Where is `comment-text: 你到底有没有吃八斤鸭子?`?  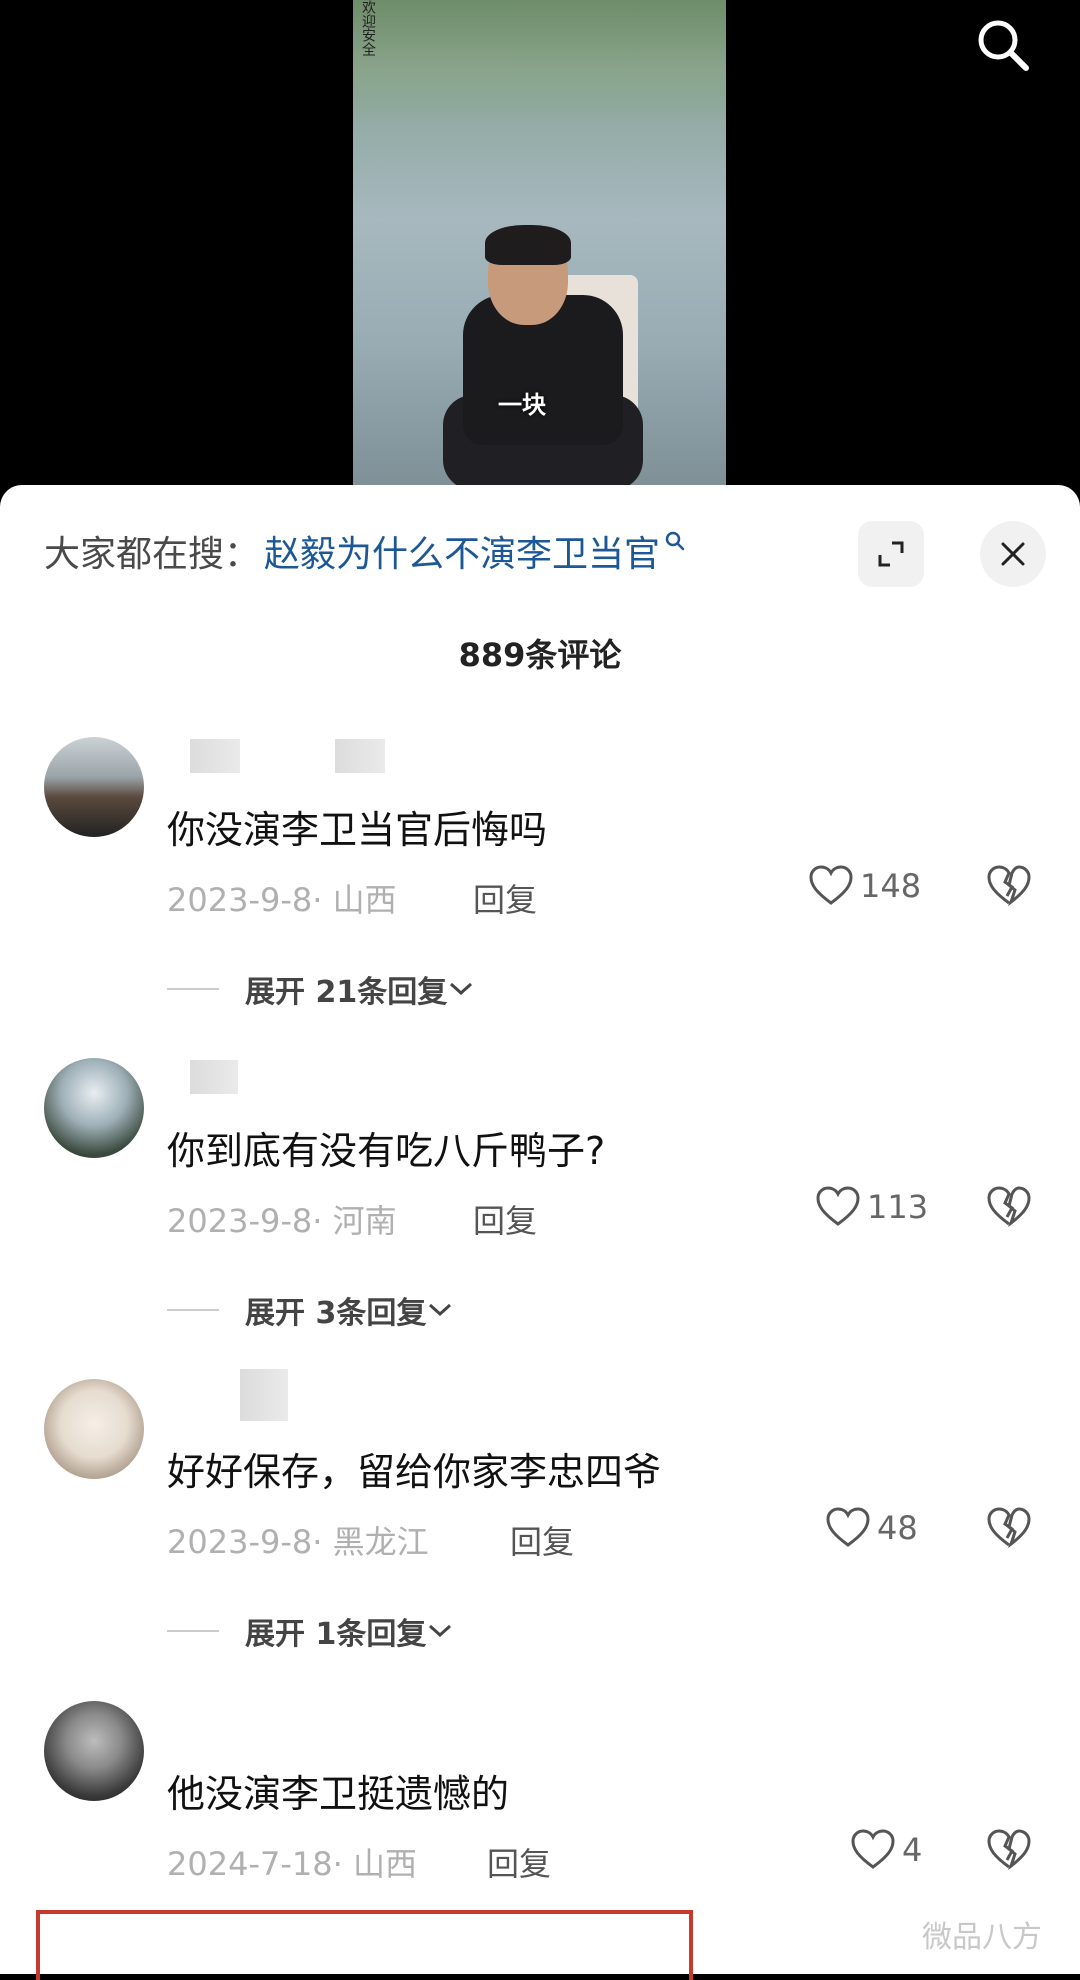 comment-text: 你到底有没有吃八斤鸭子? is located at coordinates (386, 1151).